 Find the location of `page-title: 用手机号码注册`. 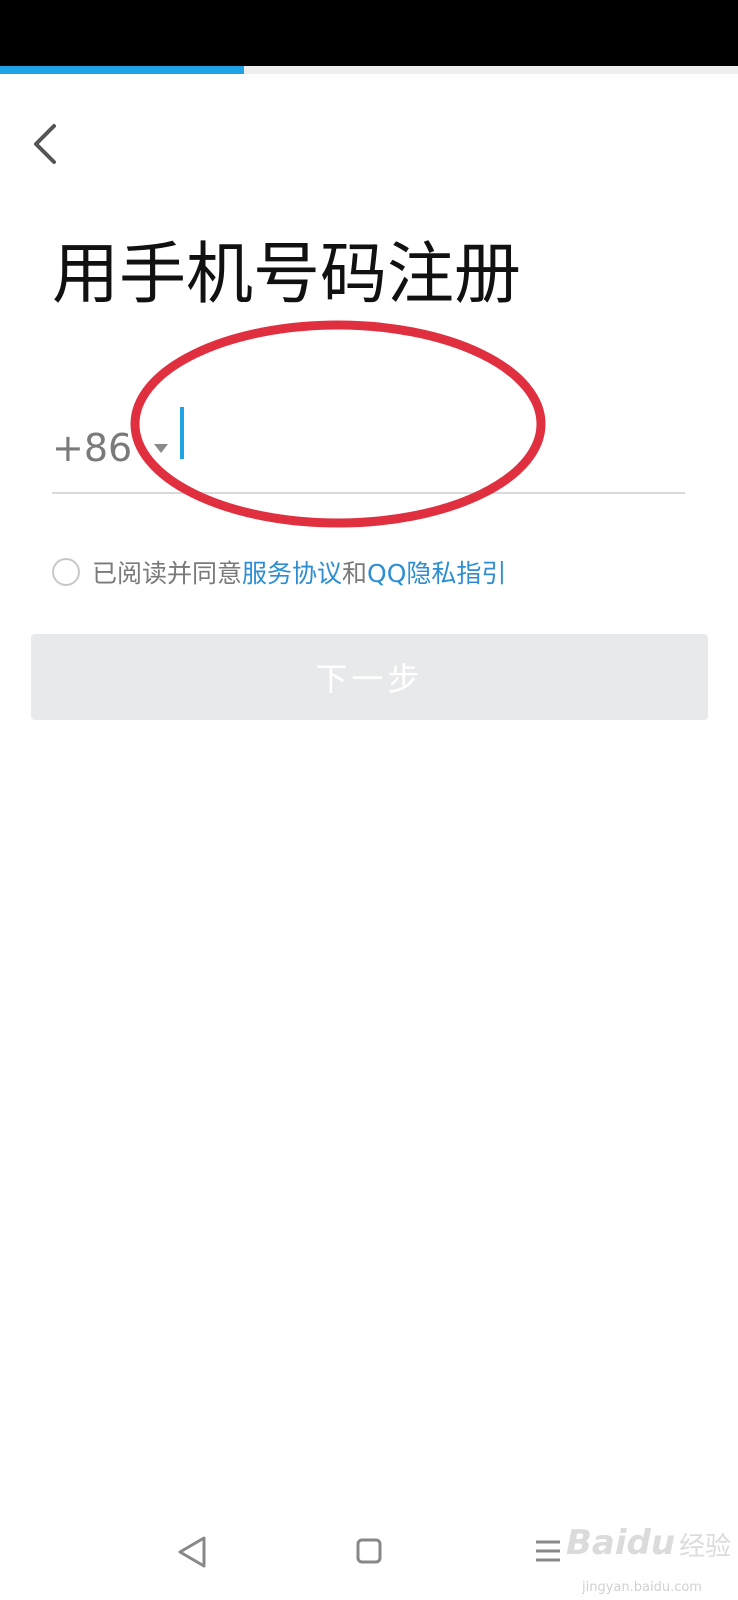

page-title: 用手机号码注册 is located at coordinates (286, 274).